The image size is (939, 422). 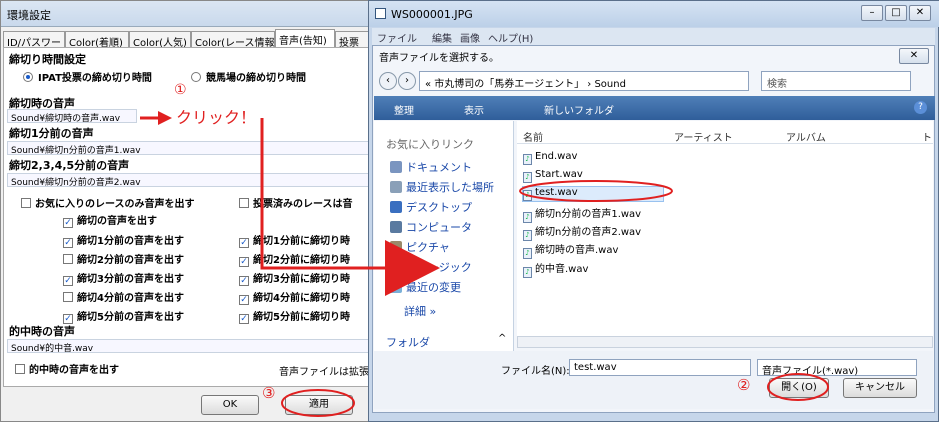 What do you see at coordinates (34, 39) in the screenshot?
I see `tab-id-password: ID/パスワード` at bounding box center [34, 39].